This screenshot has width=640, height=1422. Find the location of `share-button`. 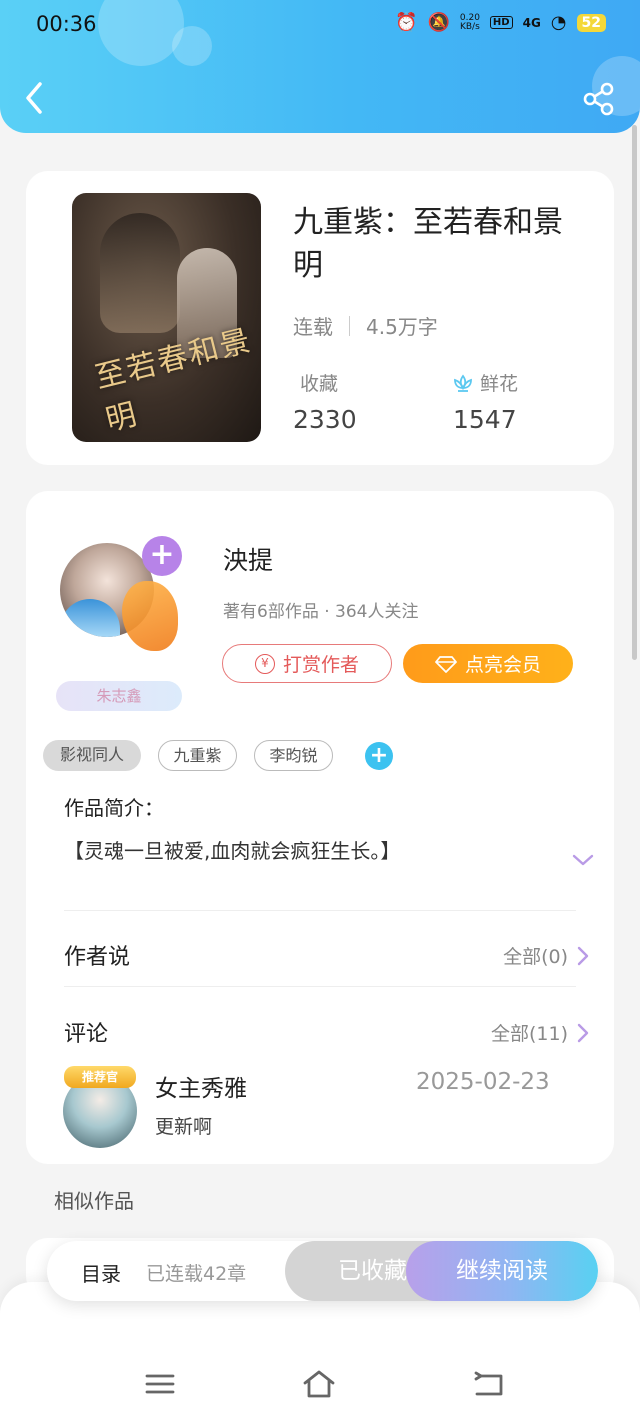

share-button is located at coordinates (599, 99).